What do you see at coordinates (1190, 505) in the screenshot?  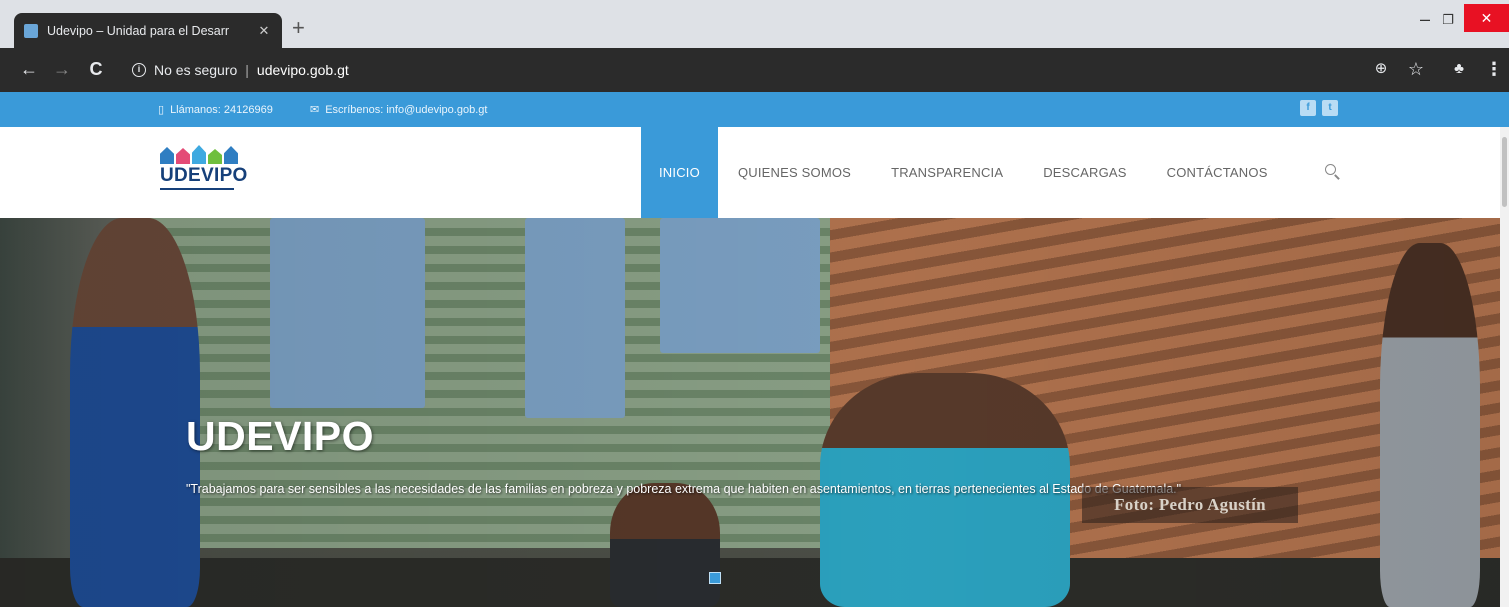 I see `photo-credit: Foto: Pedro Agustín` at bounding box center [1190, 505].